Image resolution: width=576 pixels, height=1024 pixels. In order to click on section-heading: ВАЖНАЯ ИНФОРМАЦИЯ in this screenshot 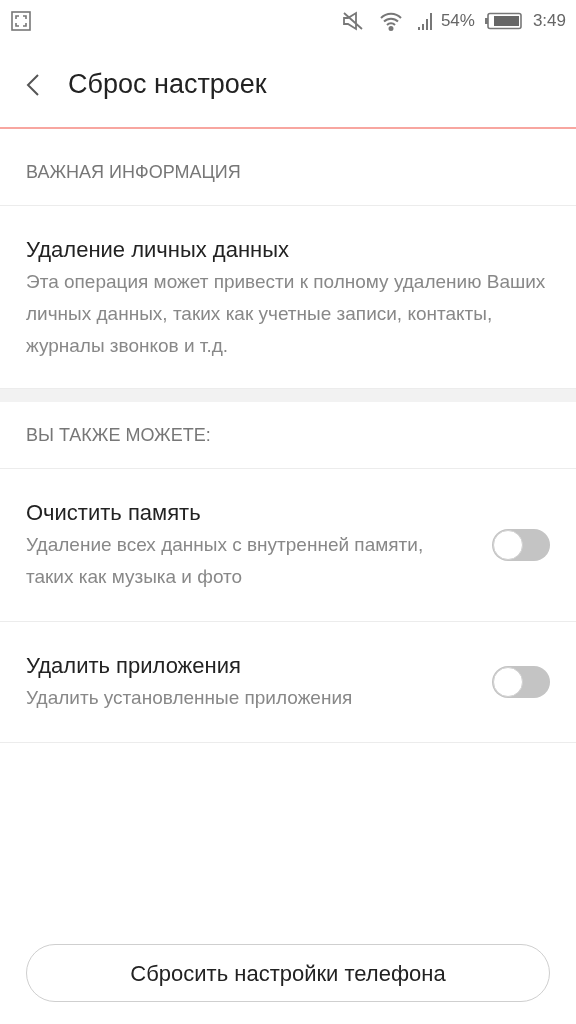, I will do `click(133, 172)`.